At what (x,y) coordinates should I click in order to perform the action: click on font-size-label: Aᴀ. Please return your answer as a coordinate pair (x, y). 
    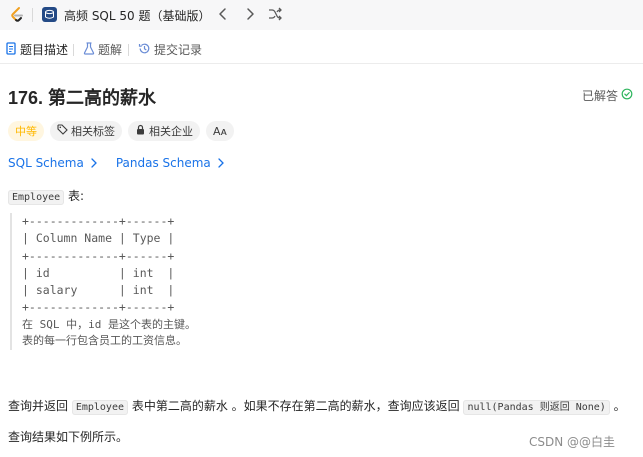
    Looking at the image, I should click on (220, 131).